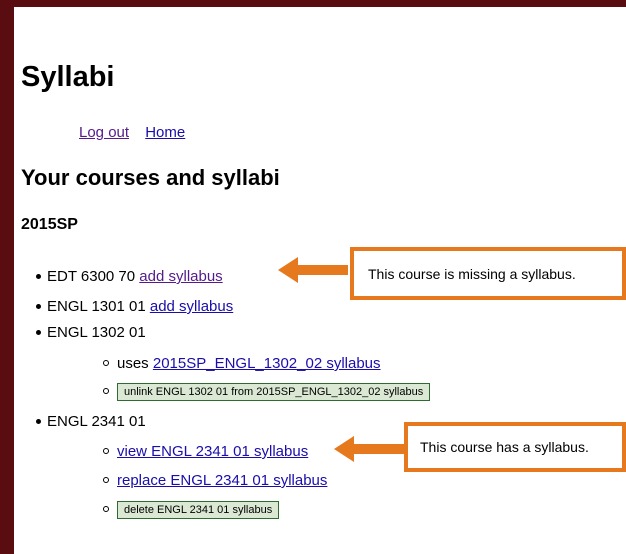 This screenshot has height=554, width=626. What do you see at coordinates (165, 132) in the screenshot?
I see `home-link: Home` at bounding box center [165, 132].